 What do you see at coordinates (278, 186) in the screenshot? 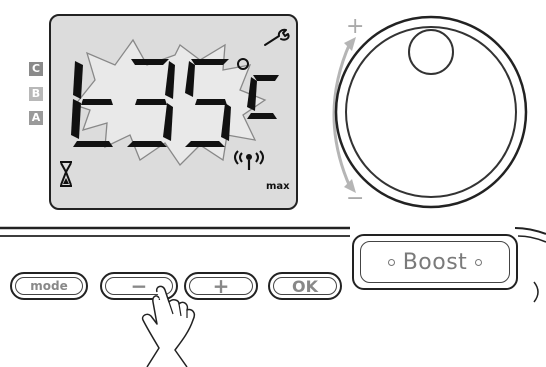
I see `level-max-label: max` at bounding box center [278, 186].